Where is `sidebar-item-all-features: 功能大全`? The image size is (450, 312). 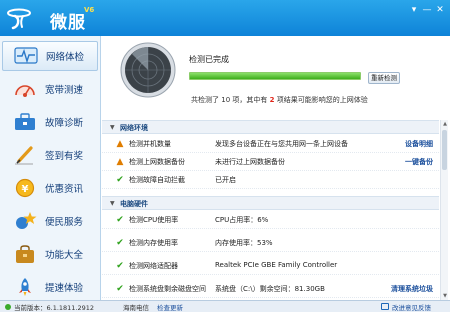 sidebar-item-all-features: 功能大全 is located at coordinates (50, 254).